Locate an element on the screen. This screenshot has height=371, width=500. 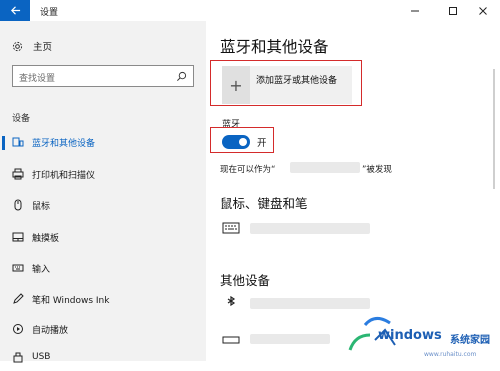
sidebar-item-pen: 笔和 Windows Ink is located at coordinates (103, 299).